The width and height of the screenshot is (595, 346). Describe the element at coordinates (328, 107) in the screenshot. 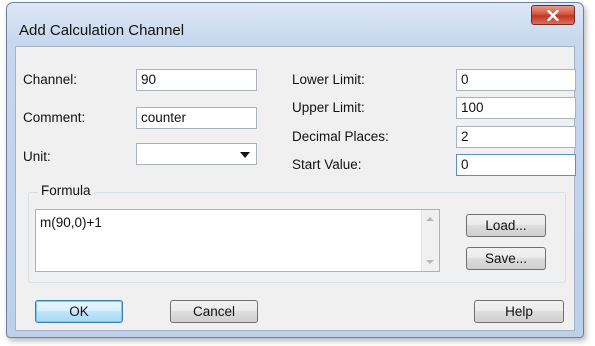

I see `upper-limit-label: Upper Limit:` at that location.